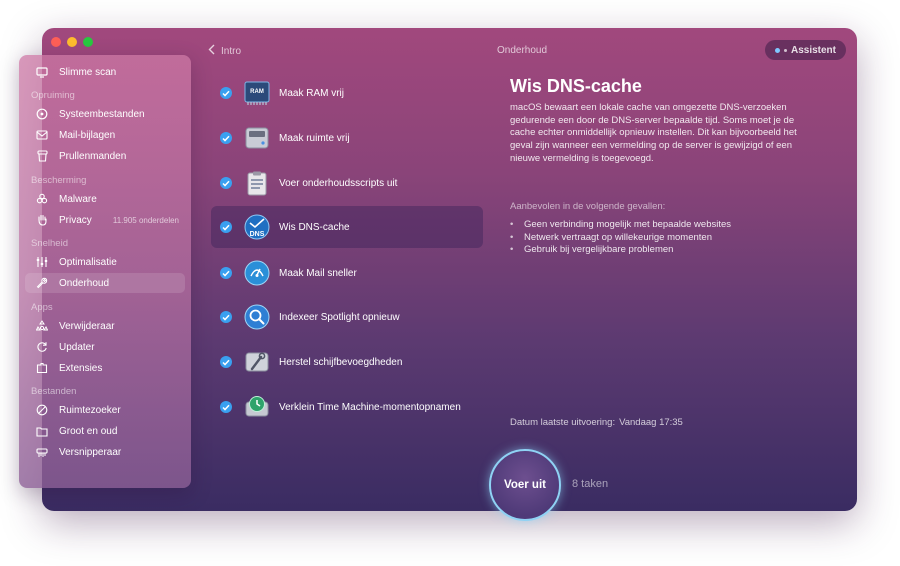  I want to click on trash-icon, so click(42, 156).